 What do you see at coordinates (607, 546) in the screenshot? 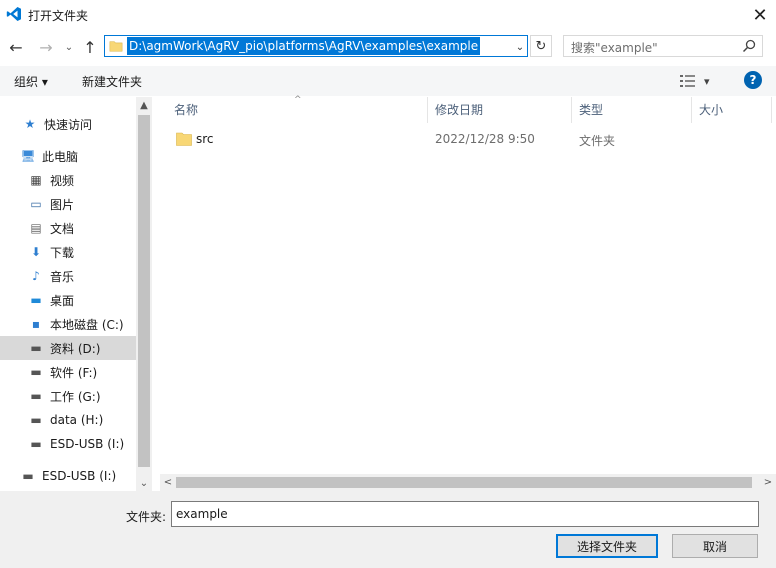
I see `select-folder-button: 选择文件夹` at bounding box center [607, 546].